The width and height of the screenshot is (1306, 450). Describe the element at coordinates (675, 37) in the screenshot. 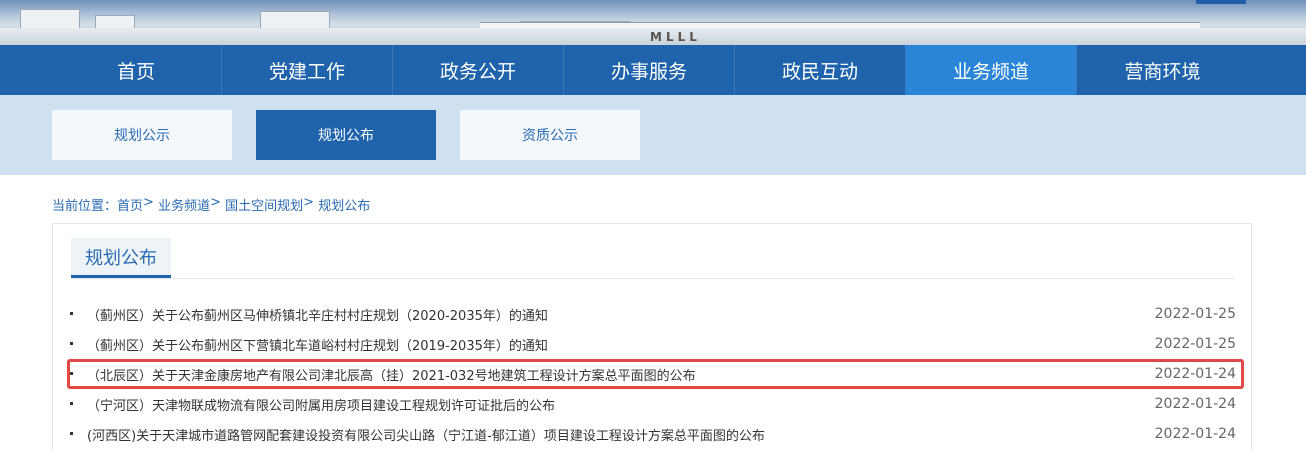

I see `banner-sign: MLLL` at that location.